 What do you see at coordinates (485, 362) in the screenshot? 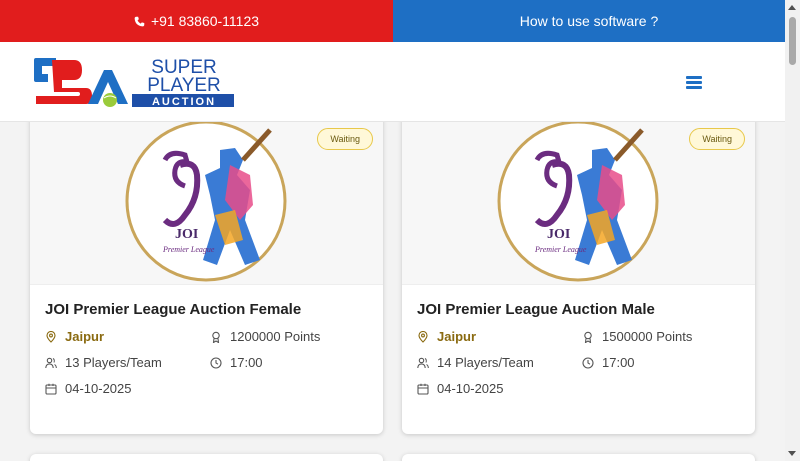
I see `players-label: 14 Players/Team` at bounding box center [485, 362].